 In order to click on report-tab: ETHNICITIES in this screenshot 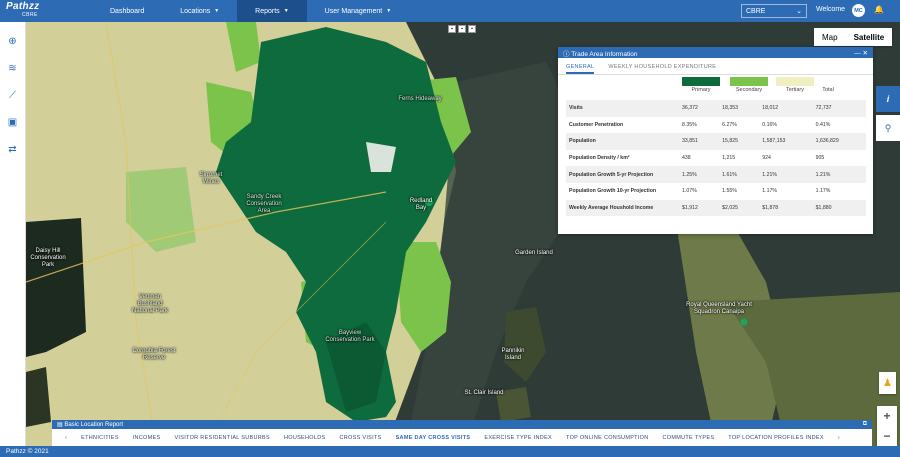, I will do `click(100, 438)`.